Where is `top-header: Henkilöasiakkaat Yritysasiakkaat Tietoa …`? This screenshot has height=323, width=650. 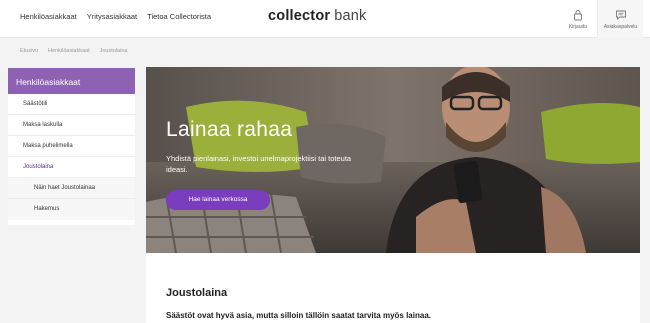 top-header: Henkilöasiakkaat Yritysasiakkaat Tietoa … is located at coordinates (325, 19).